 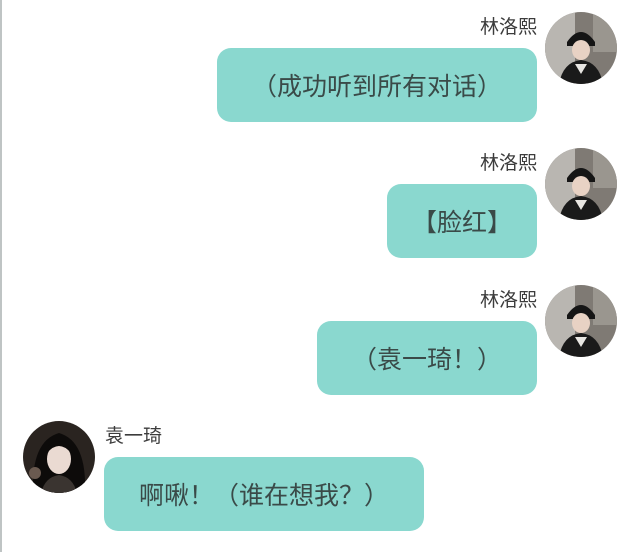 What do you see at coordinates (377, 85) in the screenshot?
I see `message-bubble: （成功听到所有对话）` at bounding box center [377, 85].